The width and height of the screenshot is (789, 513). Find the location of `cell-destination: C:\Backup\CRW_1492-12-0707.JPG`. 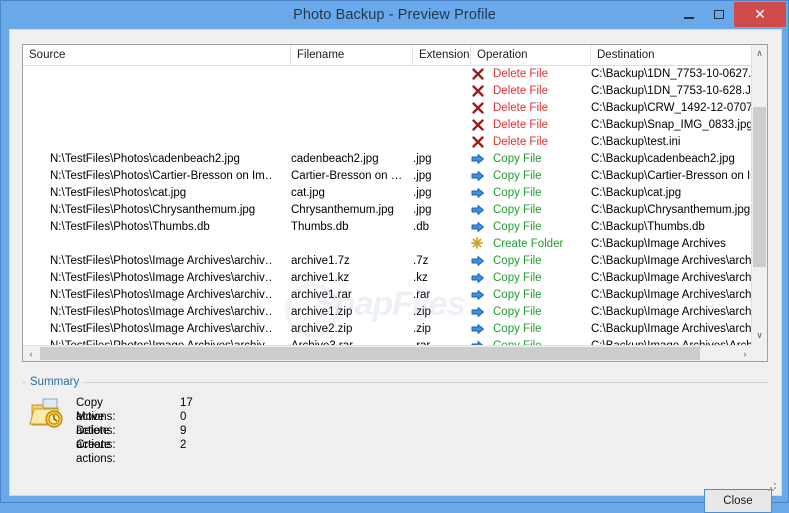

cell-destination: C:\Backup\CRW_1492-12-0707.JPG is located at coordinates (679, 108).